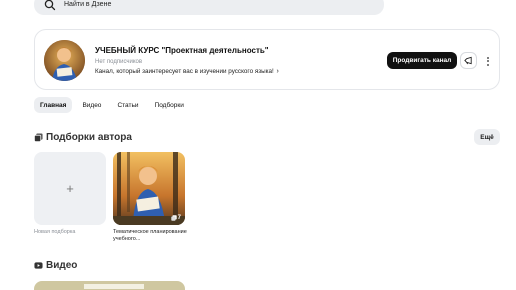 The width and height of the screenshot is (516, 290). Describe the element at coordinates (422, 60) in the screenshot. I see `promote-channel-button: Продвигать канал` at that location.